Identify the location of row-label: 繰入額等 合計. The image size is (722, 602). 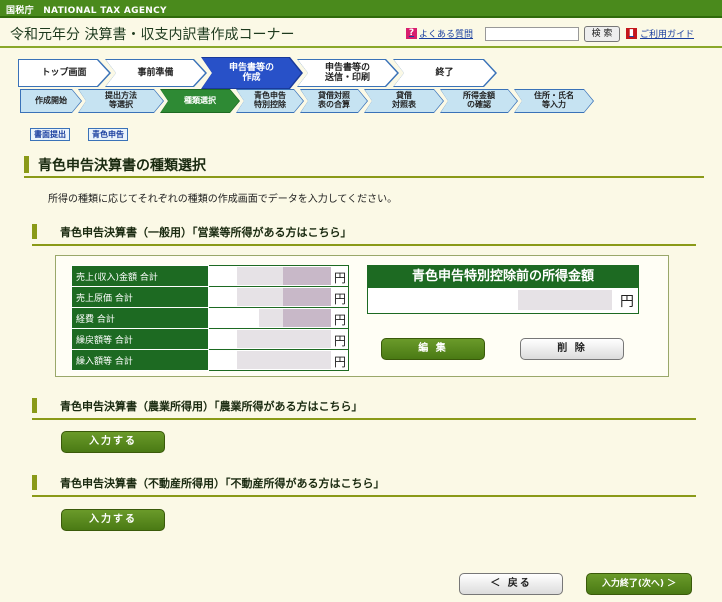
(140, 360).